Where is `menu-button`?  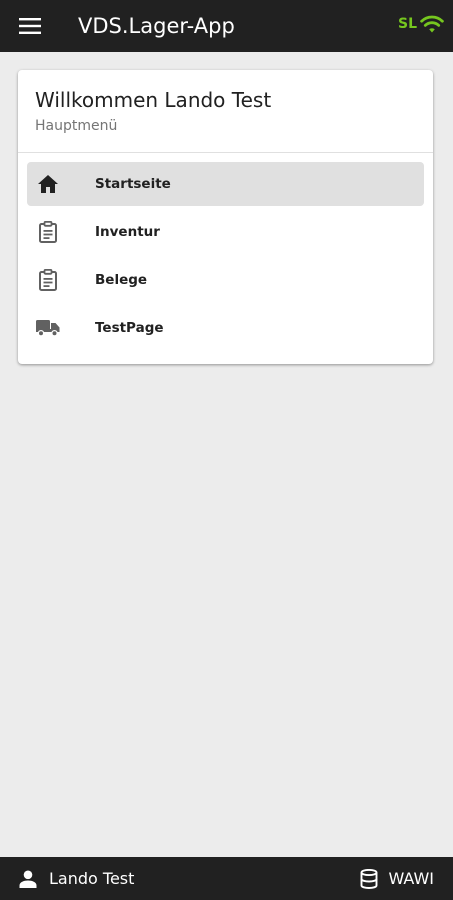
menu-button is located at coordinates (30, 26).